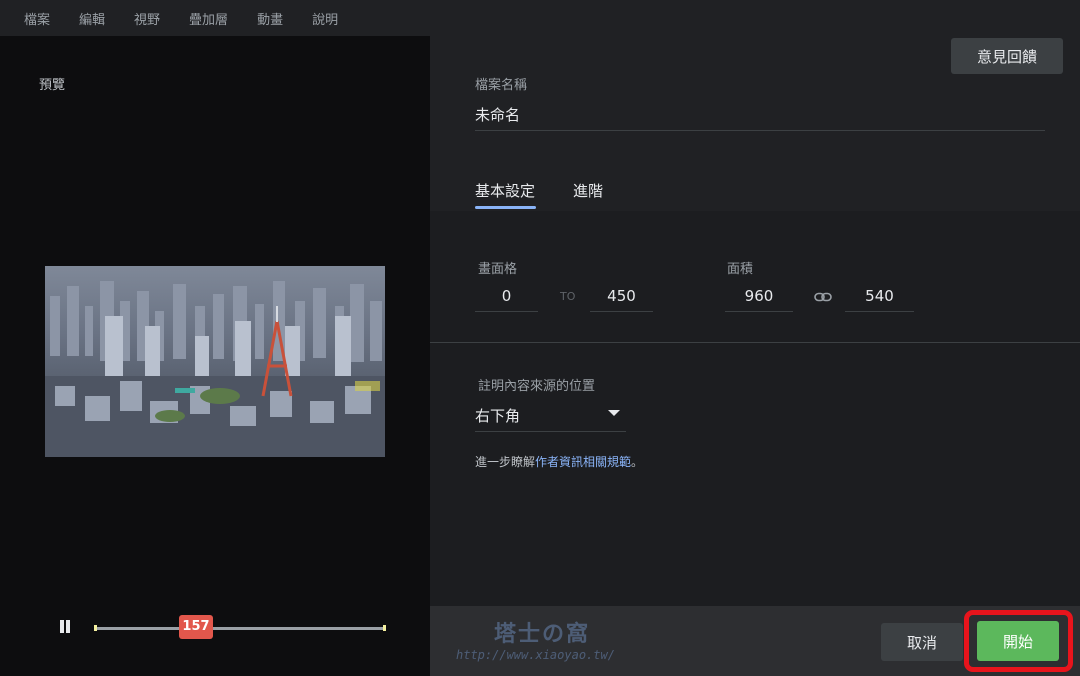 Image resolution: width=1080 pixels, height=676 pixels. What do you see at coordinates (537, 386) in the screenshot?
I see `attribution-label: 註明內容來源的位置` at bounding box center [537, 386].